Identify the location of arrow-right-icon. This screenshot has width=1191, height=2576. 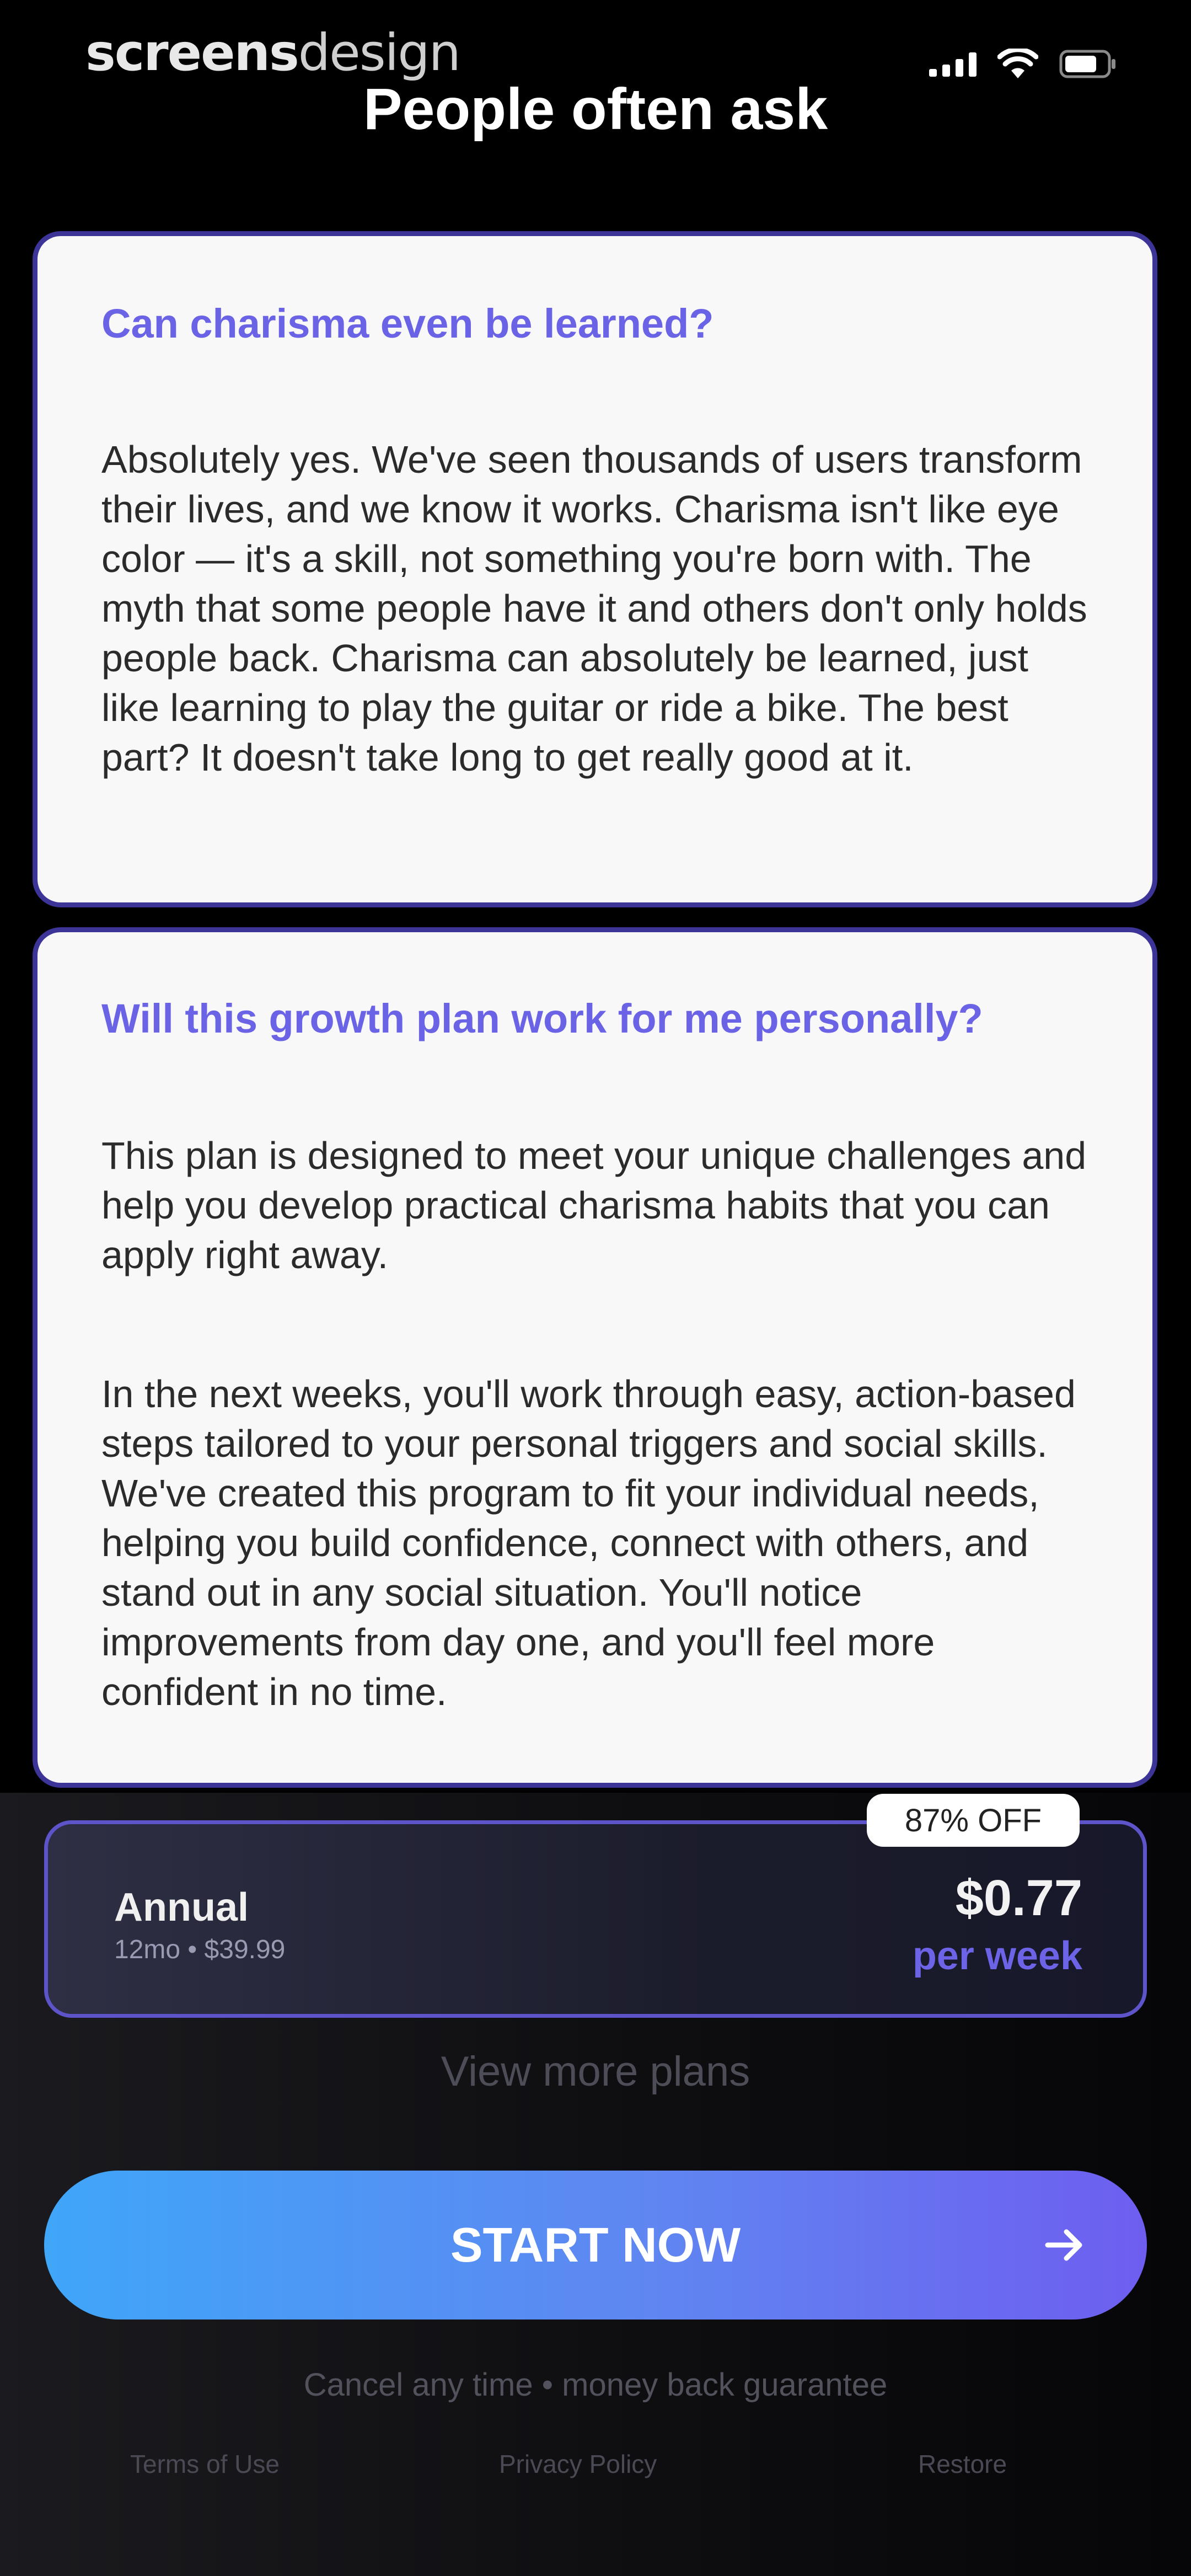
(1063, 2245).